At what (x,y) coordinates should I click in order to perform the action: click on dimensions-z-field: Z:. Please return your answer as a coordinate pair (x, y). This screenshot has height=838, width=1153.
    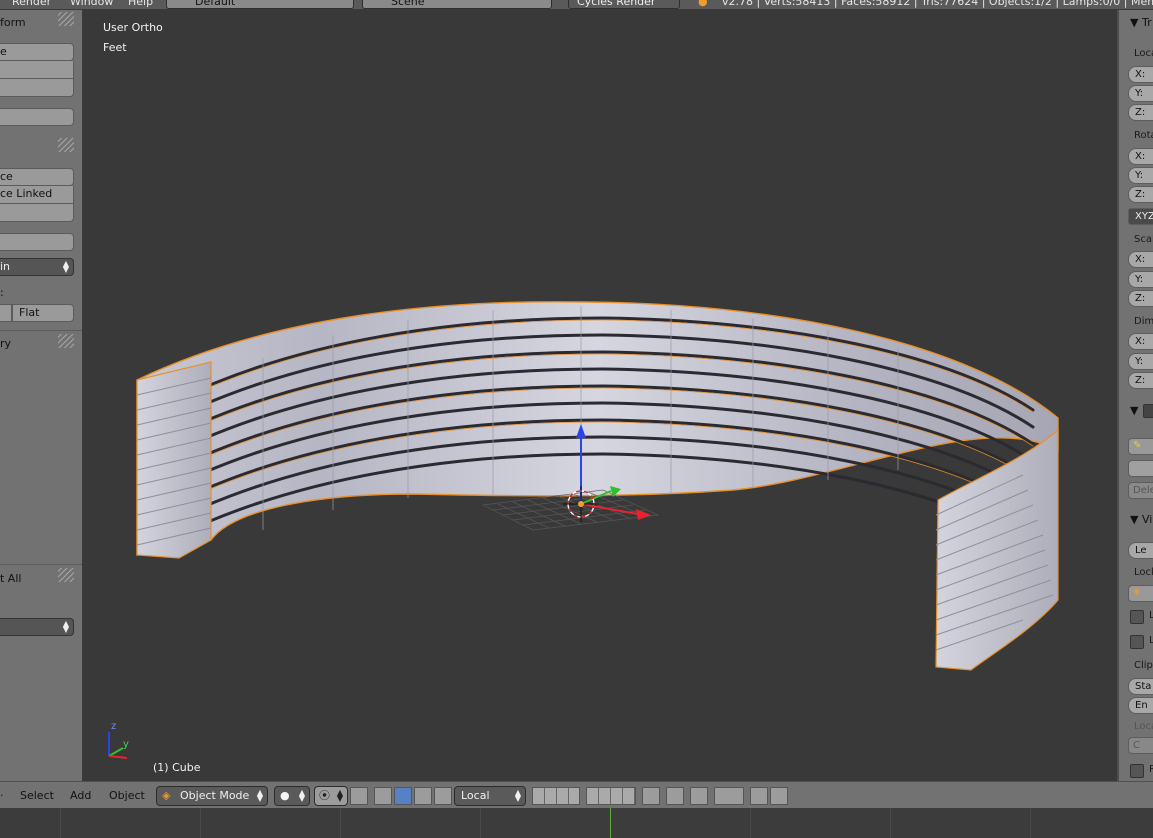
    Looking at the image, I should click on (1140, 380).